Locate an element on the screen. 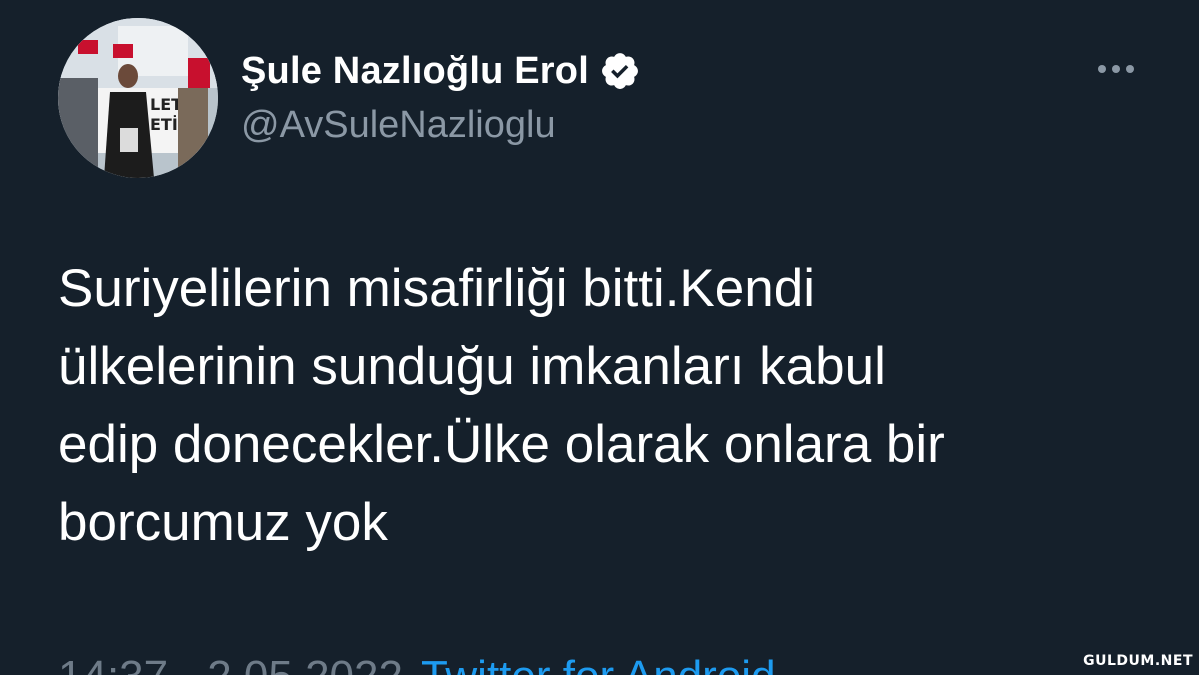  tweet-source-link: Twitter for Android is located at coordinates (598, 663).